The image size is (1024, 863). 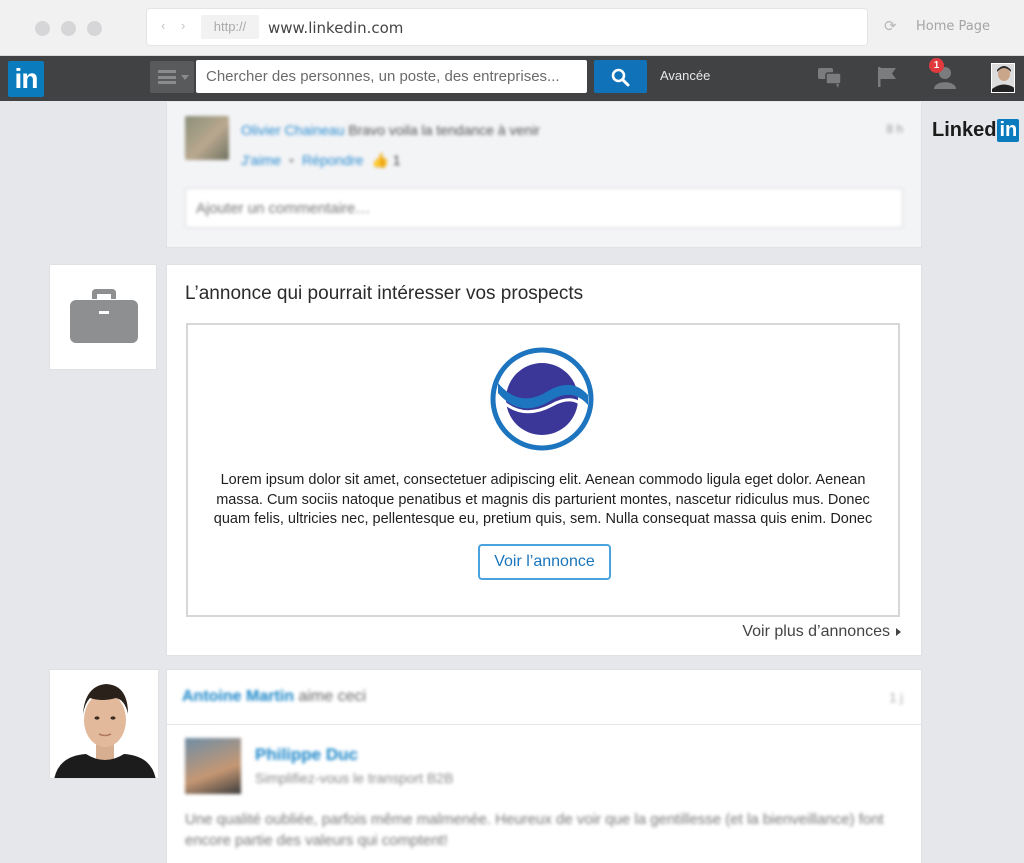 I want to click on advanced-search-link: Avancée, so click(x=685, y=75).